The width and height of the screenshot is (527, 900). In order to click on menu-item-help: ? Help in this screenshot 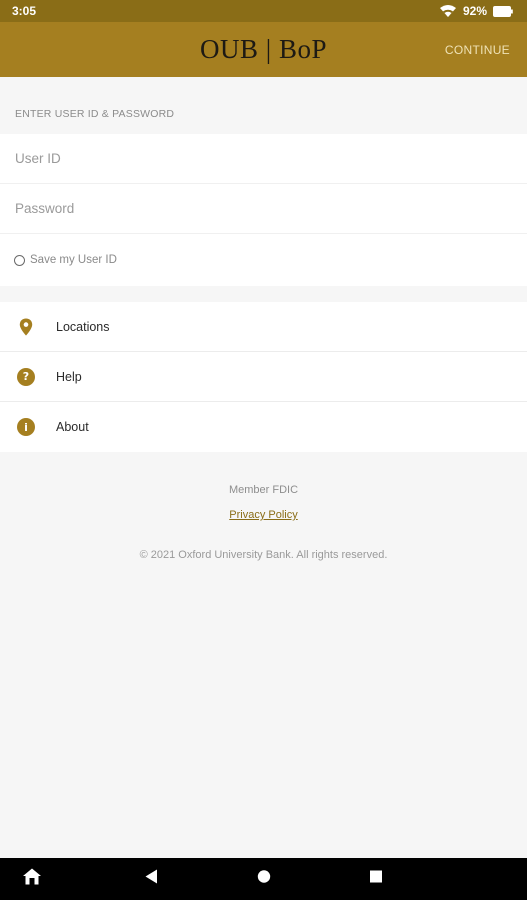, I will do `click(263, 377)`.